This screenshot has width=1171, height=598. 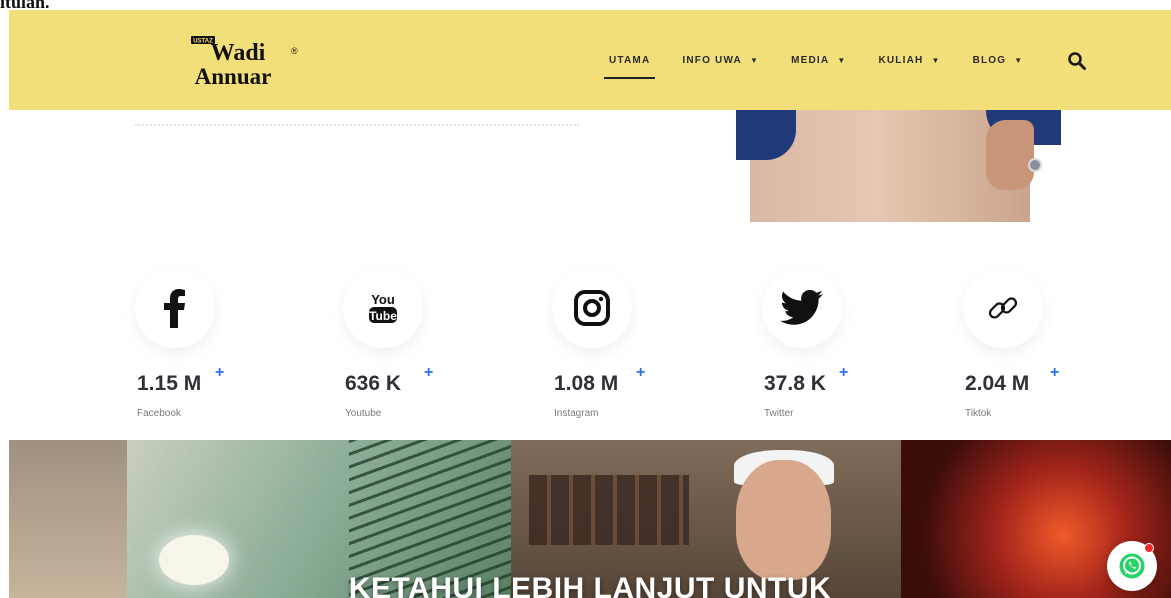 I want to click on nav-item-utama: UTAMA, so click(x=629, y=66).